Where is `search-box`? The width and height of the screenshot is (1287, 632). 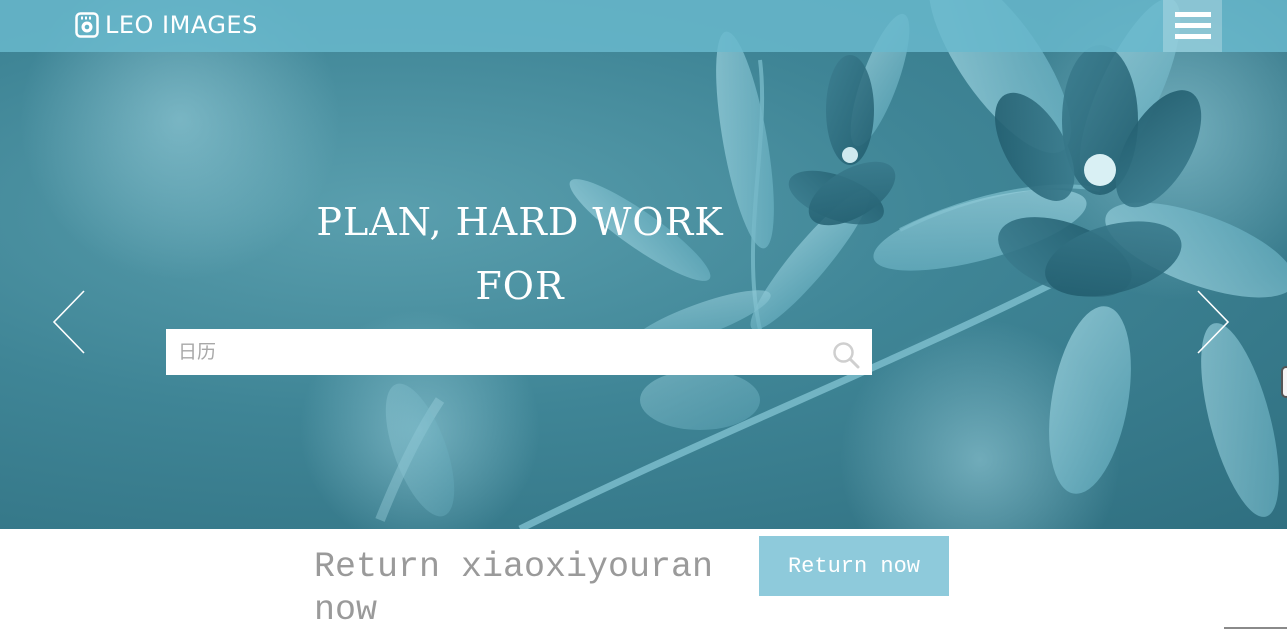 search-box is located at coordinates (519, 352).